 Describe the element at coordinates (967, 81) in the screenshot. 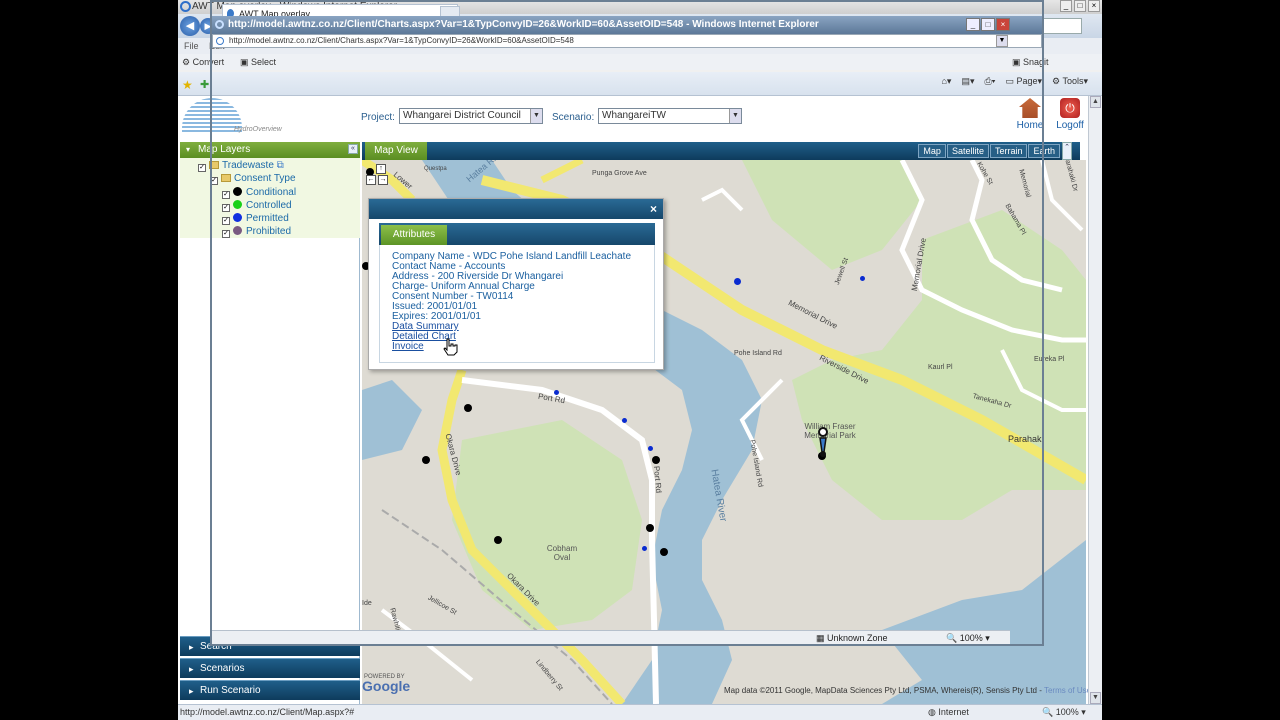

I see `feeds-icon: ▤▾` at that location.